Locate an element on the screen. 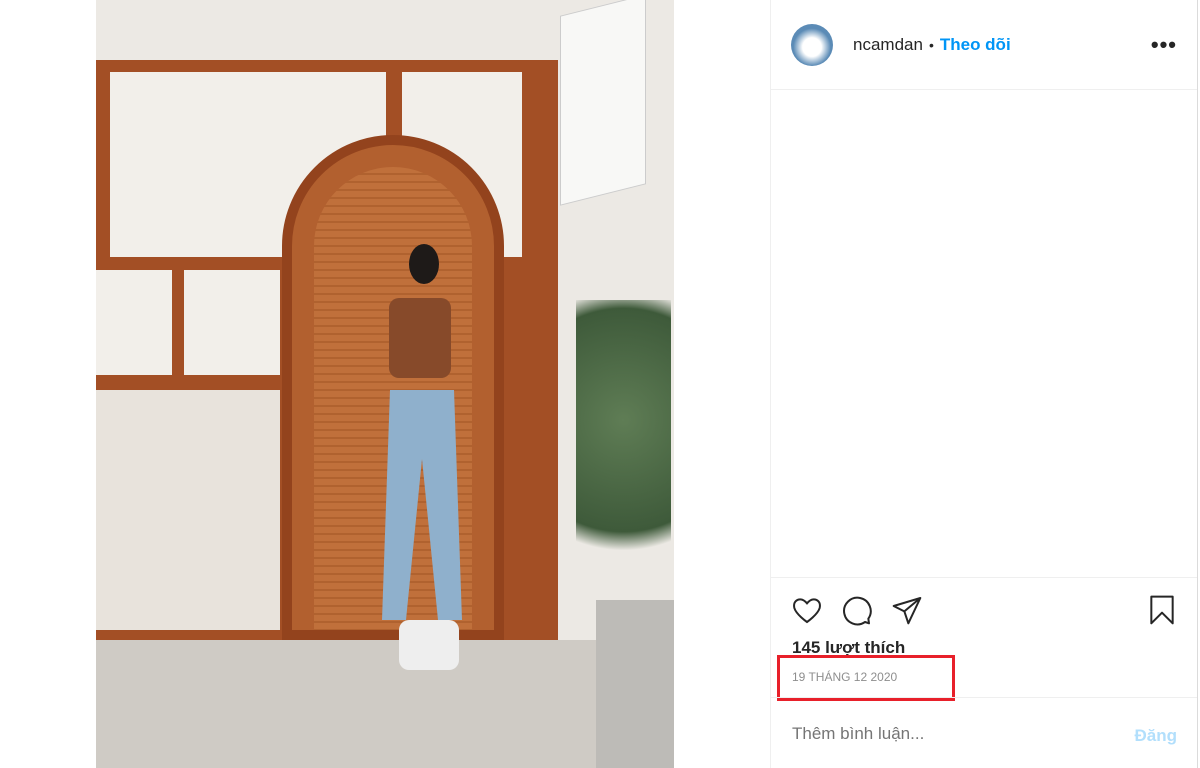 The image size is (1200, 768). post-header: ncamdan • Theo dõi ••• is located at coordinates (984, 45).